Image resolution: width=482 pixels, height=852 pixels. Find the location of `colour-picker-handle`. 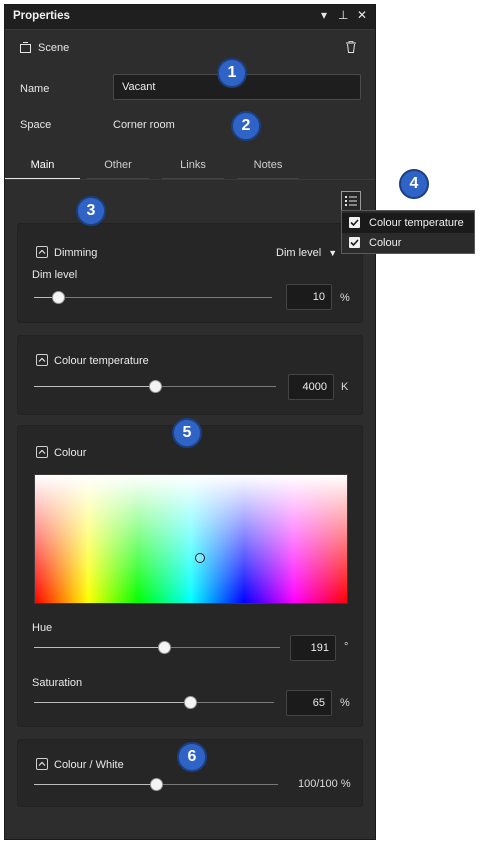

colour-picker-handle is located at coordinates (200, 558).